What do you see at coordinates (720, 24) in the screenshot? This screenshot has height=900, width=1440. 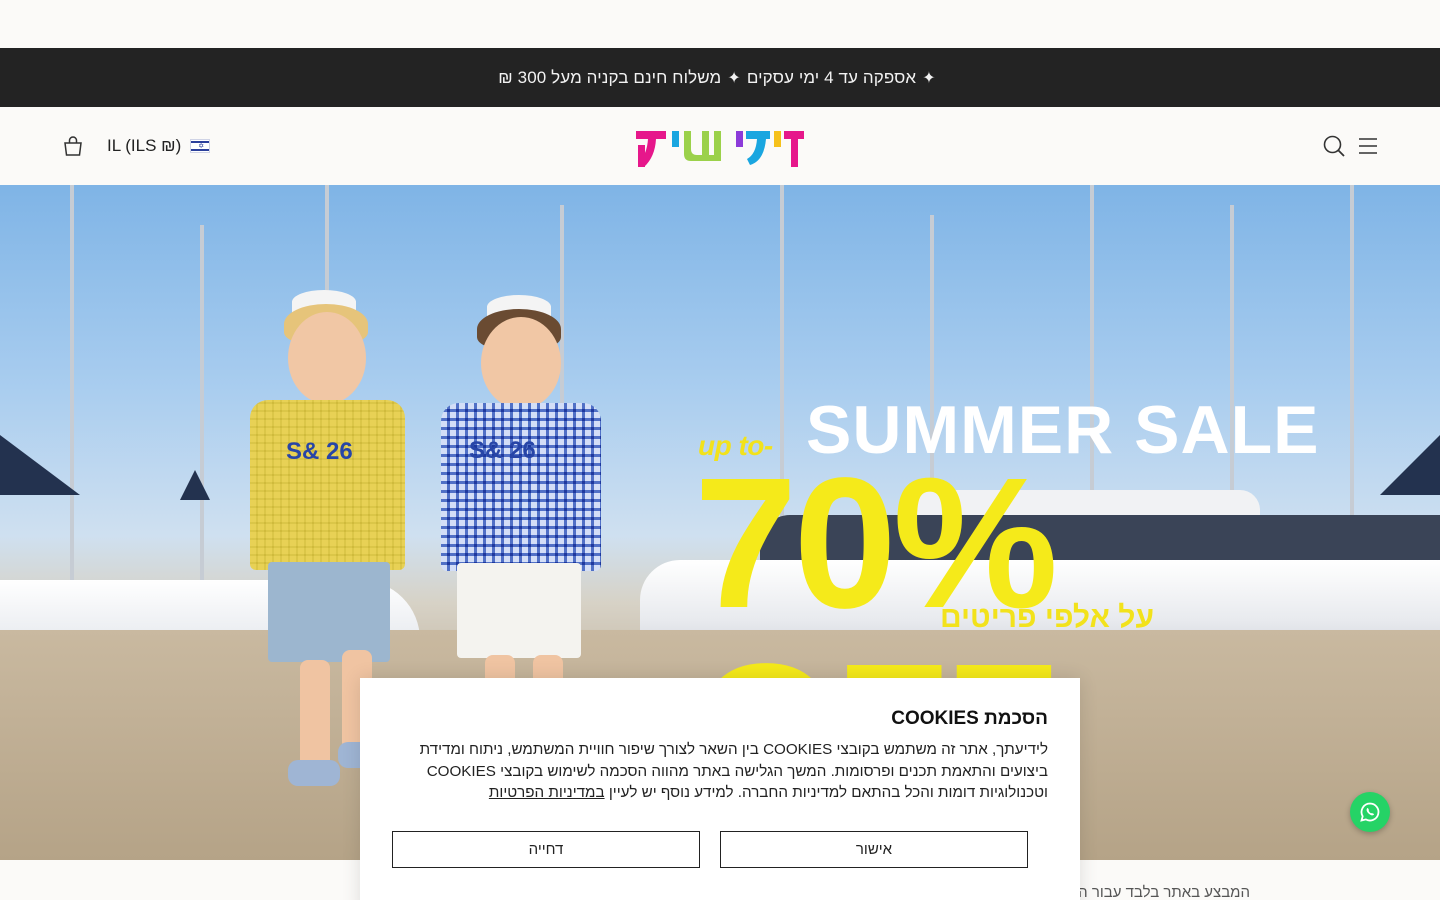 I see `top-spacer` at bounding box center [720, 24].